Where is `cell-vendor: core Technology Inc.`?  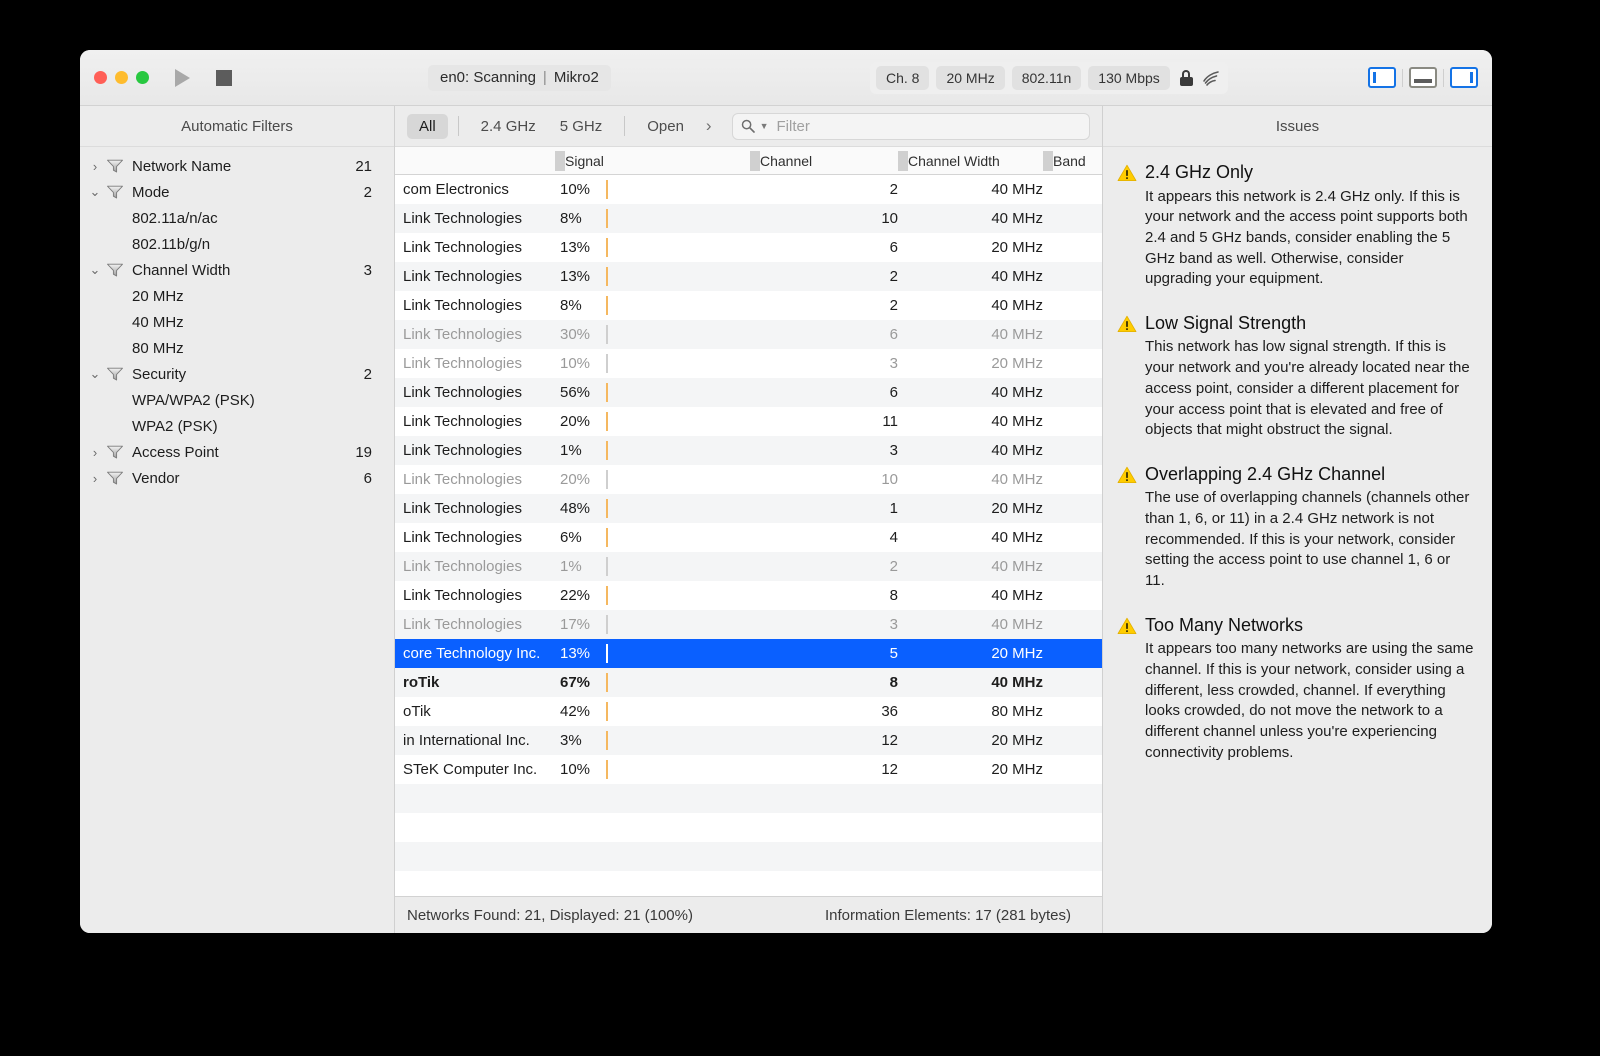 cell-vendor: core Technology Inc. is located at coordinates (472, 653).